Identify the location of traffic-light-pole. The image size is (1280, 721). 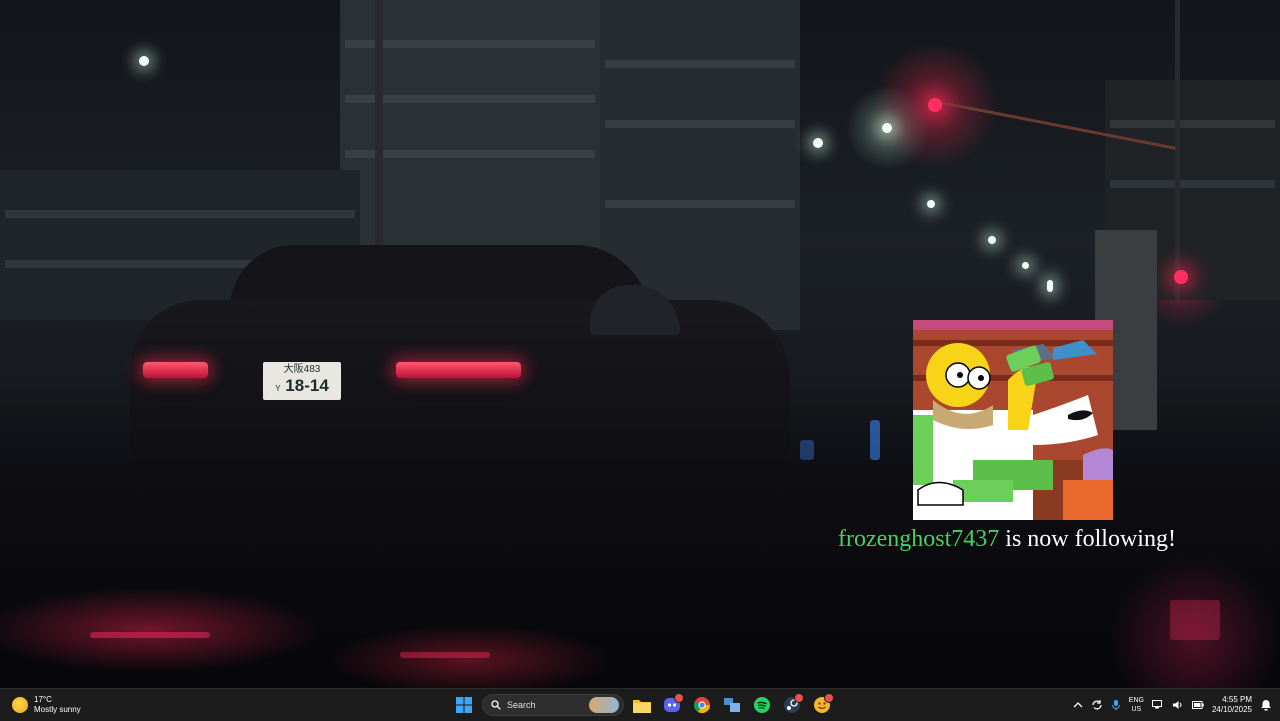
(1177, 150).